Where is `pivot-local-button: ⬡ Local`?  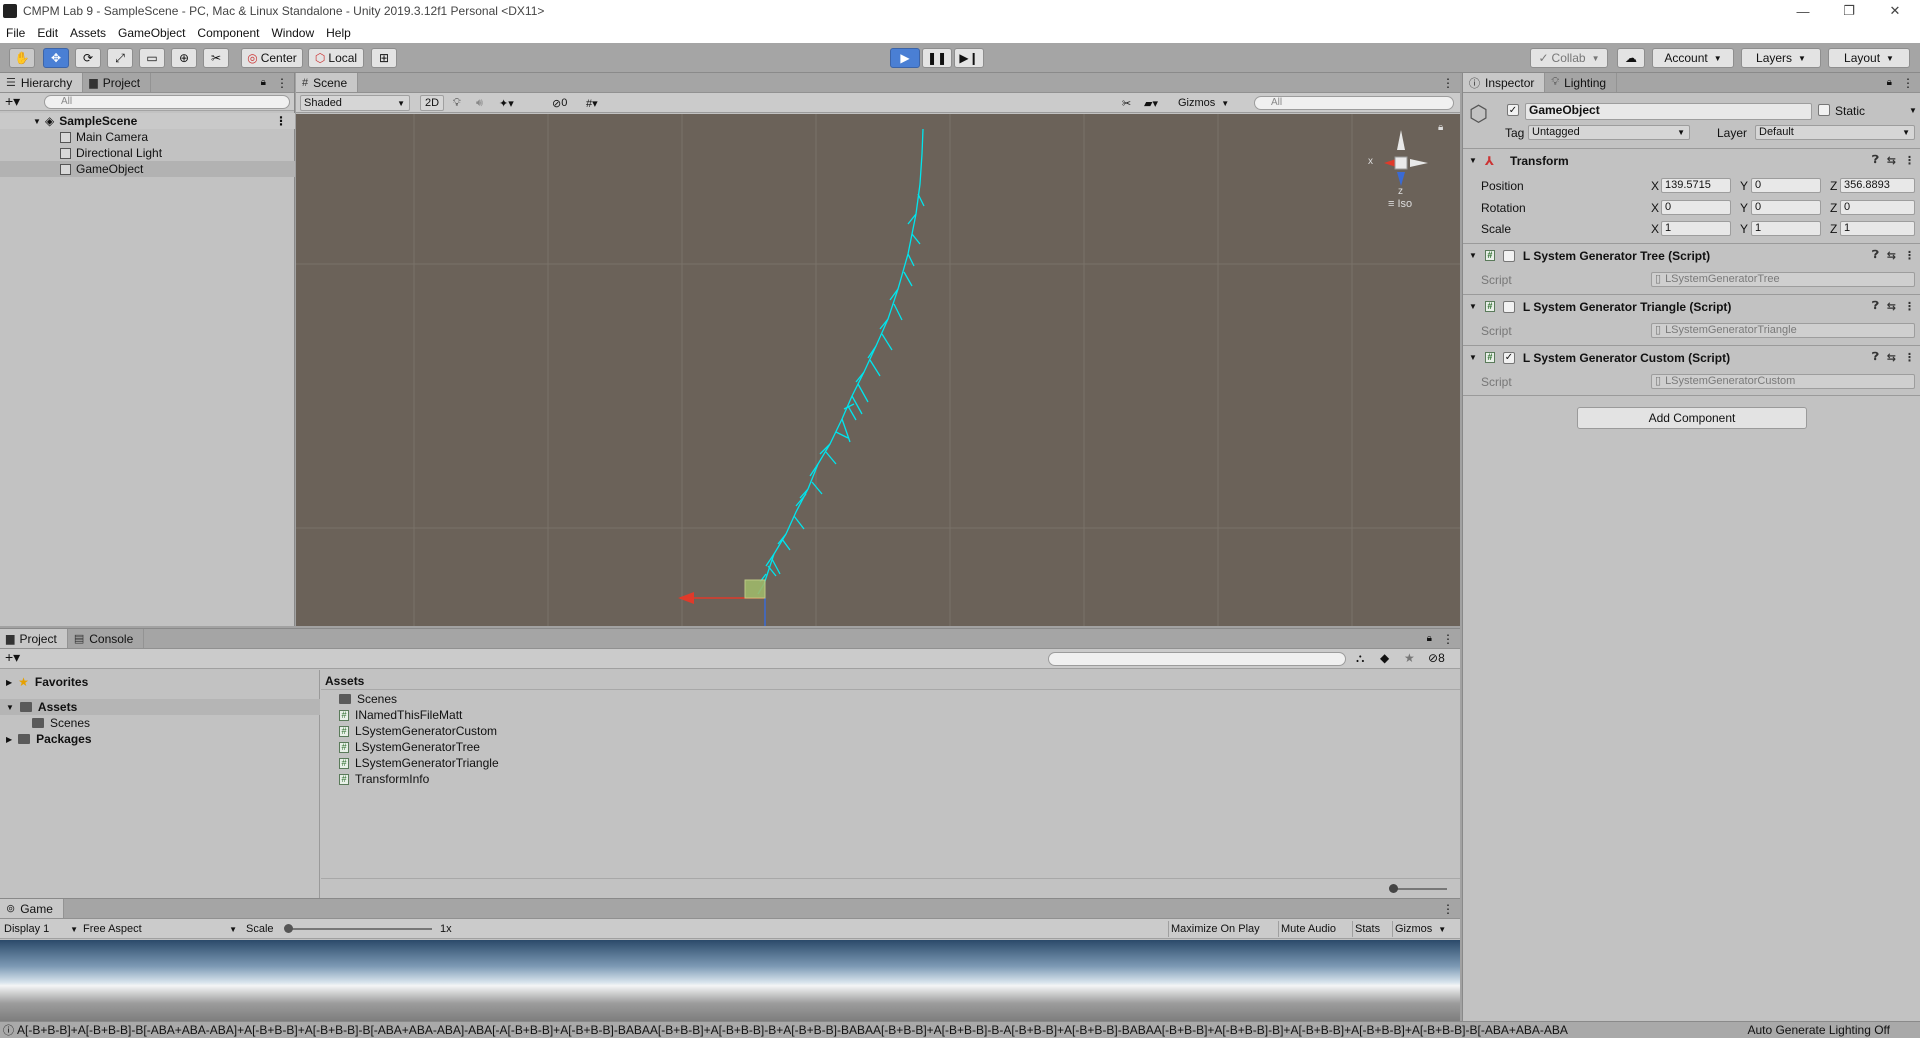
pivot-local-button: ⬡ Local is located at coordinates (336, 58).